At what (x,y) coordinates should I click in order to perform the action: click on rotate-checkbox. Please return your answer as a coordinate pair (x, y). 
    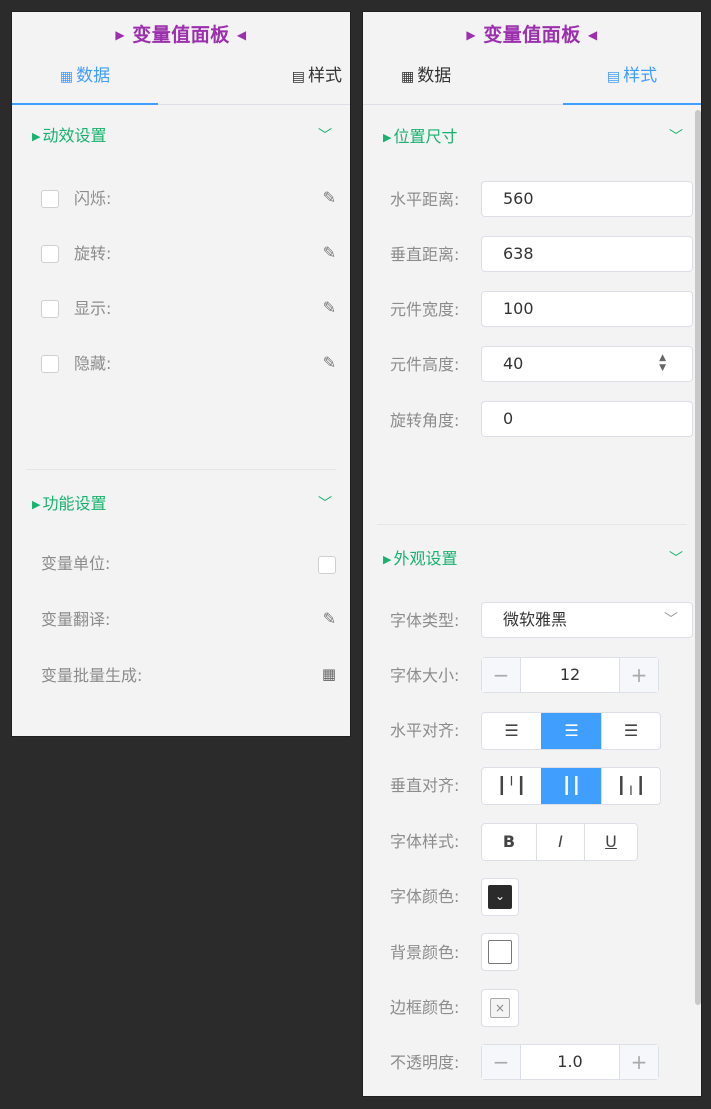
    Looking at the image, I should click on (50, 254).